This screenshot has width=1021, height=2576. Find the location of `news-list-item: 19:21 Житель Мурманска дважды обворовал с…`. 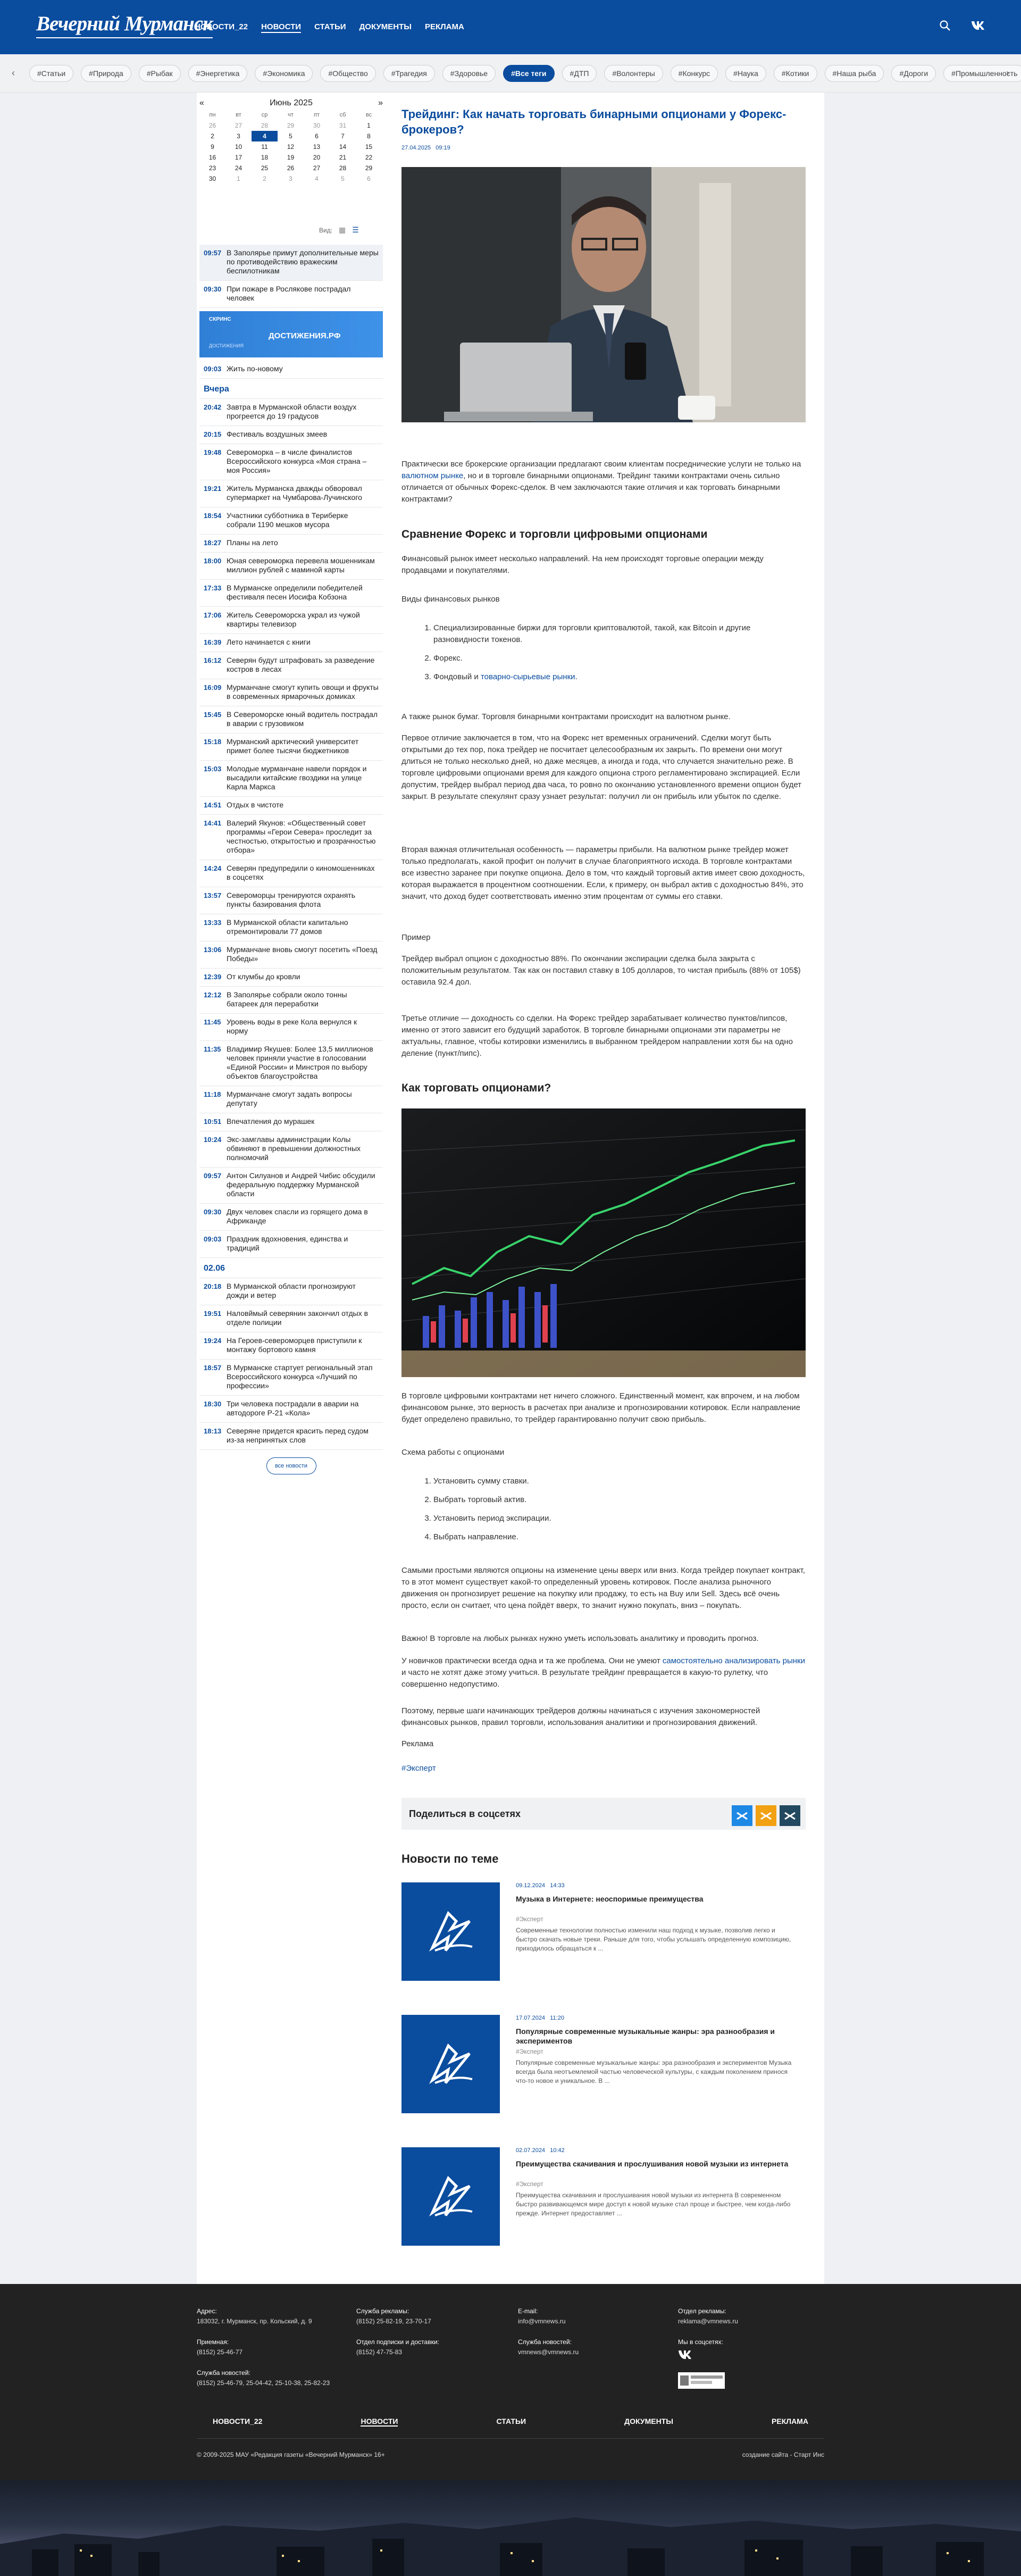

news-list-item: 19:21 Житель Мурманска дважды обворовал с… is located at coordinates (291, 493).